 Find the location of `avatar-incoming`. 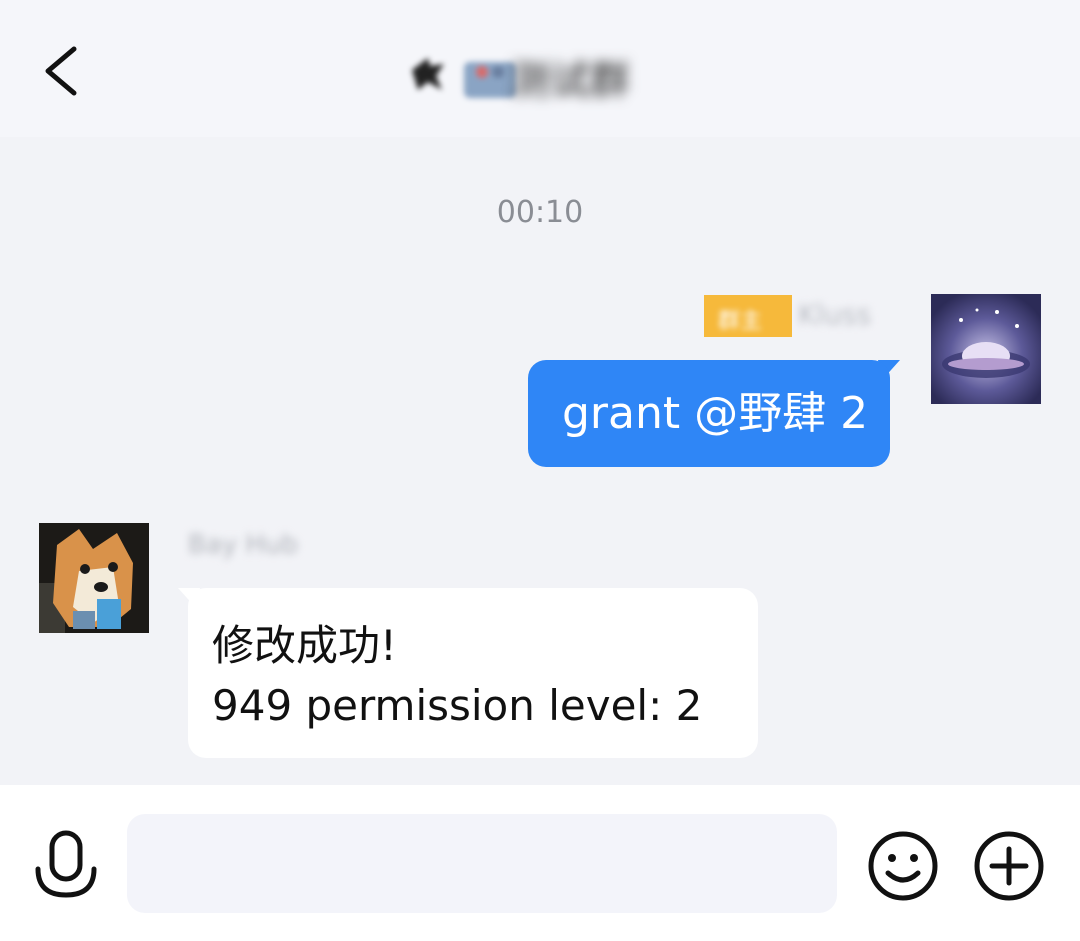

avatar-incoming is located at coordinates (94, 578).